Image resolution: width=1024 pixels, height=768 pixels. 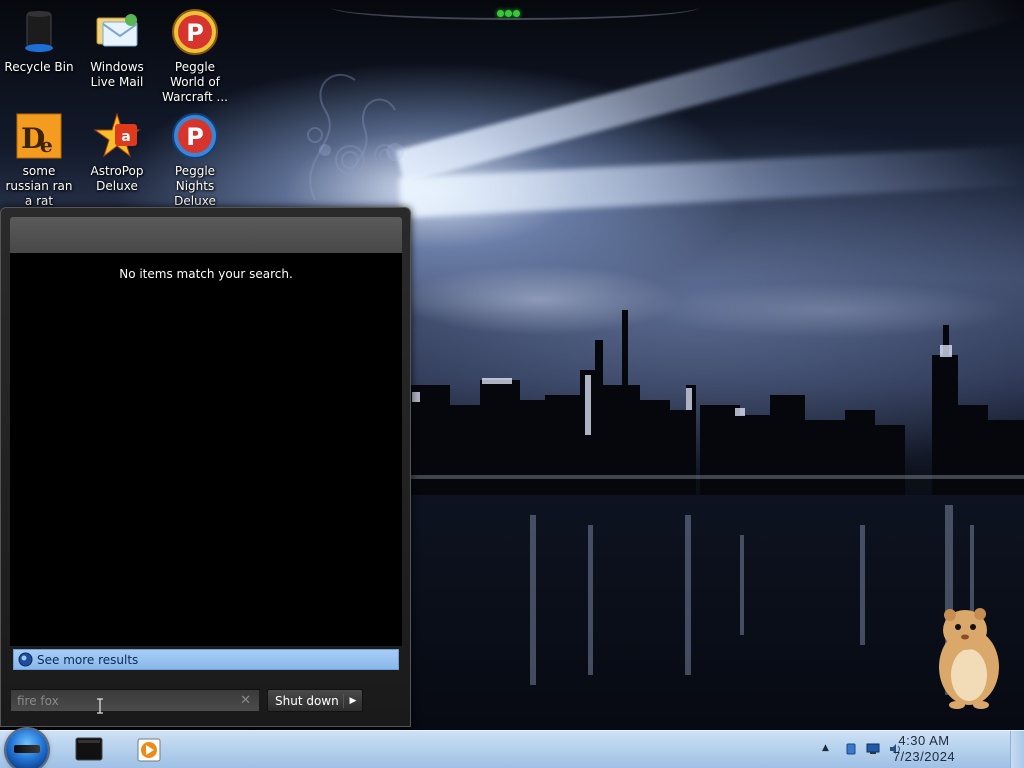 What do you see at coordinates (969, 658) in the screenshot?
I see `hamster-gadget` at bounding box center [969, 658].